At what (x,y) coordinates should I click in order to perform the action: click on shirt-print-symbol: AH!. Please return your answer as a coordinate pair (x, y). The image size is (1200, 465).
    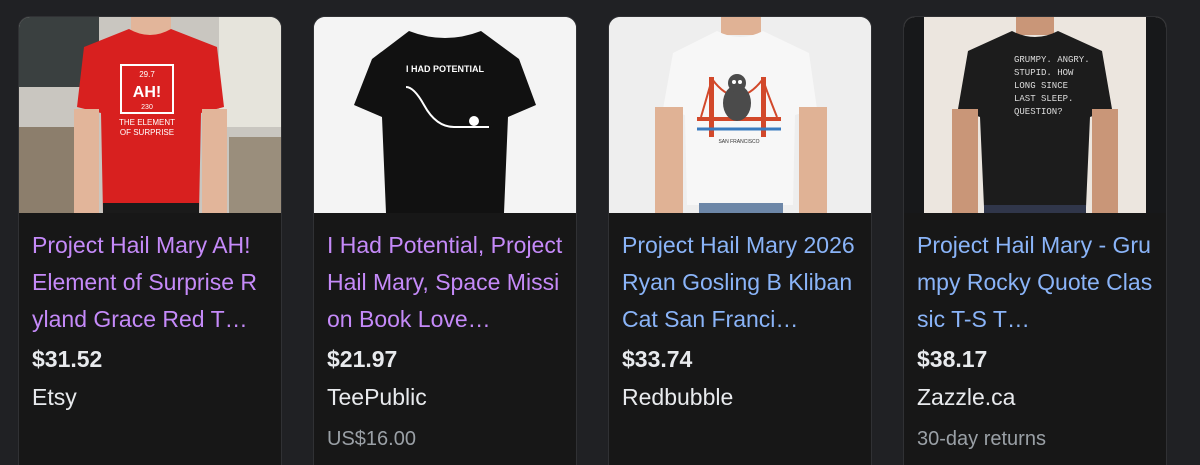
    Looking at the image, I should click on (147, 92).